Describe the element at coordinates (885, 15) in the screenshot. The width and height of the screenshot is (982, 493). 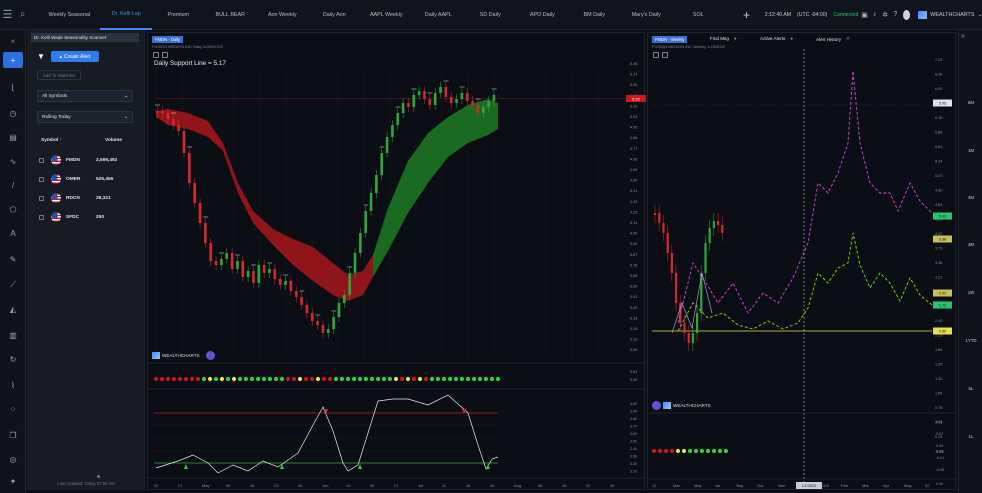
I see `gear-icon: ✲` at that location.